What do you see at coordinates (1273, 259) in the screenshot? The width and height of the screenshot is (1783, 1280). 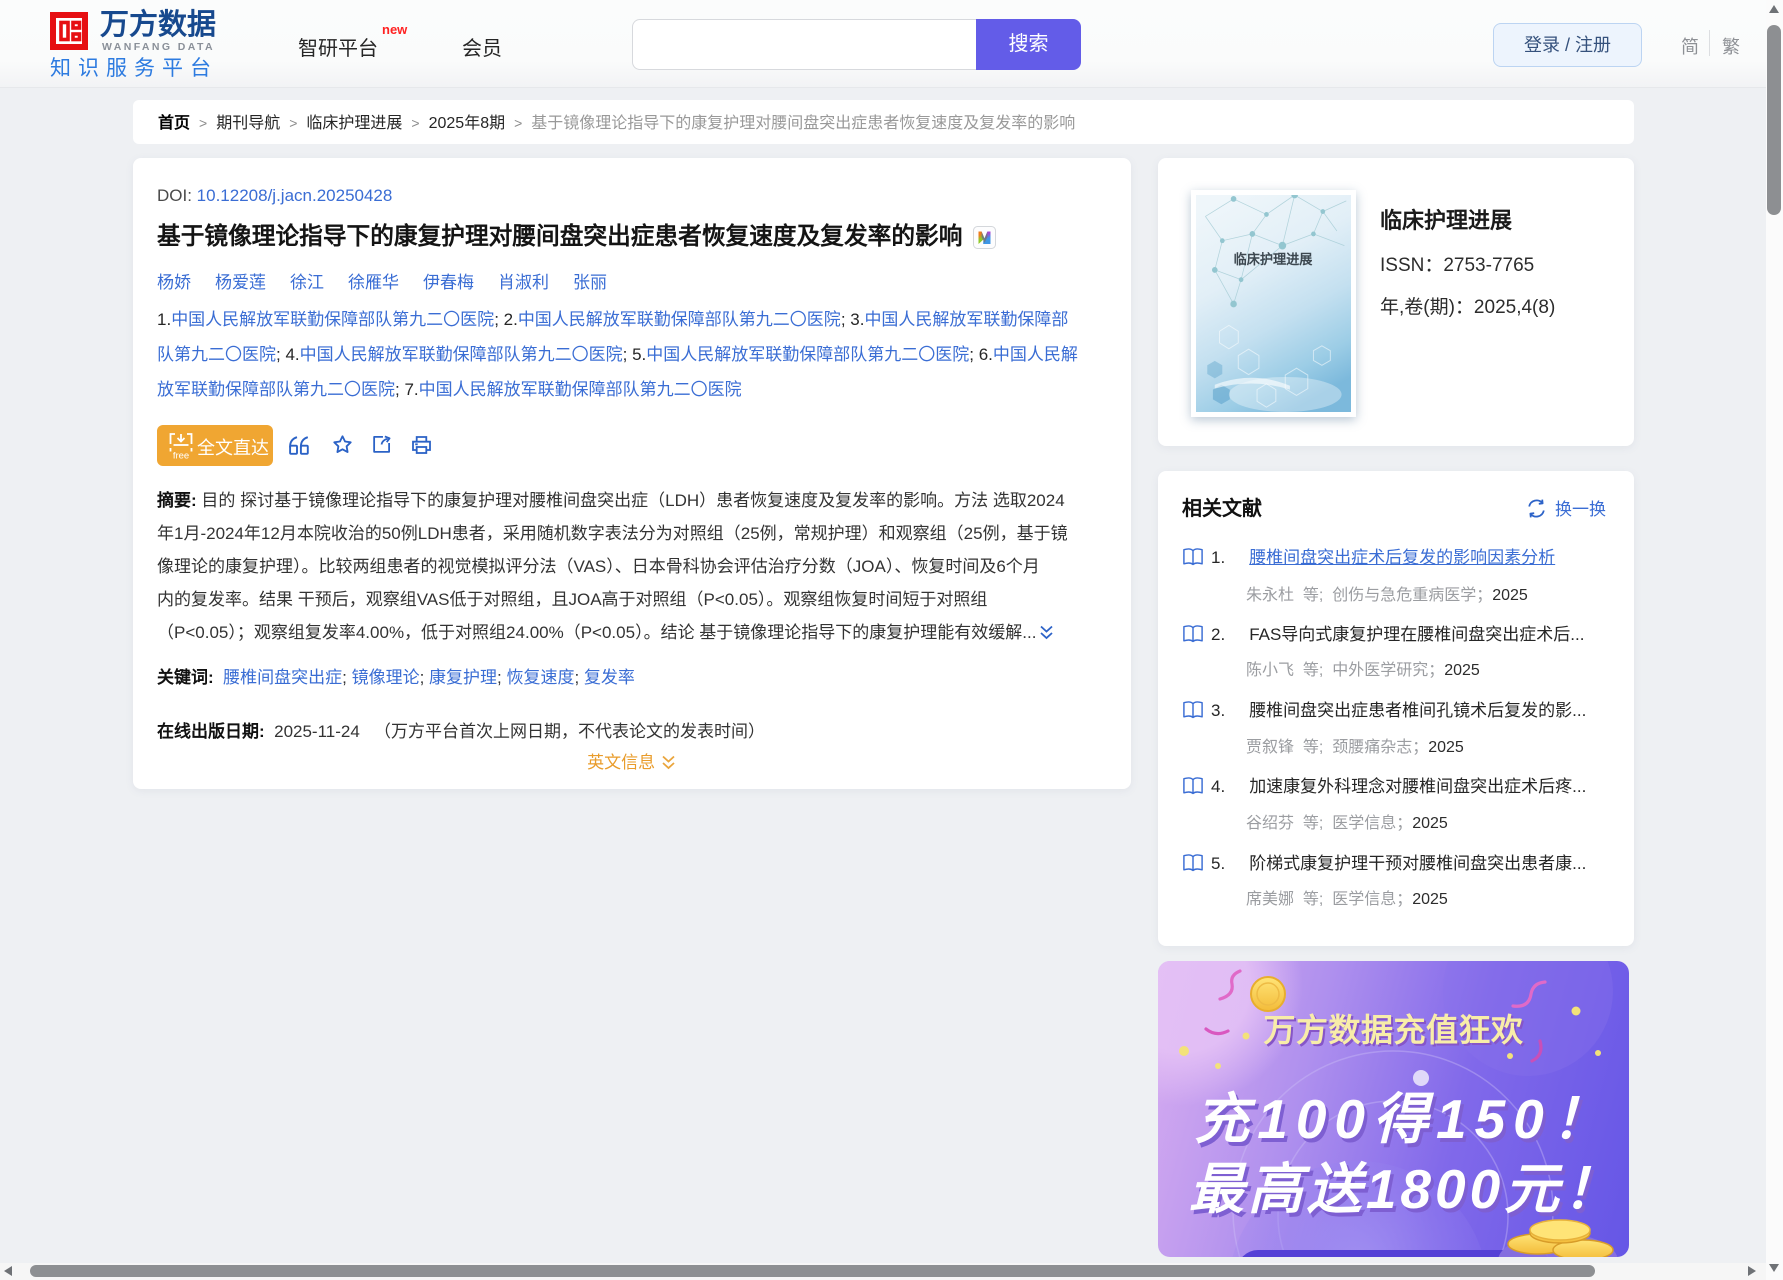 I see `svg-text: 临床护理进展` at bounding box center [1273, 259].